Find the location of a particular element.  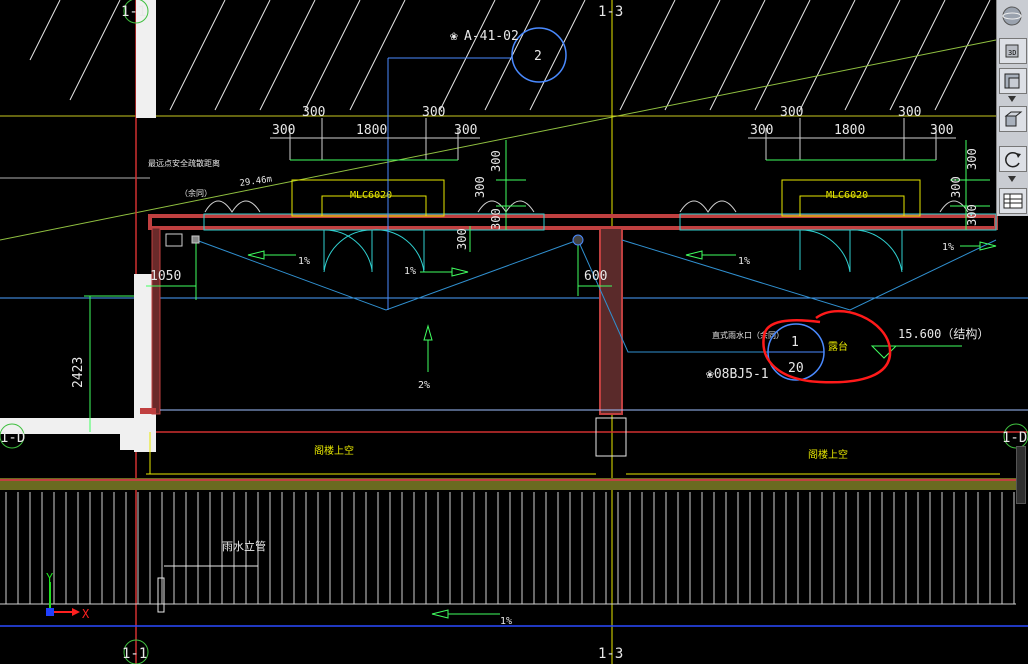

view-cube-top-icon is located at coordinates (1013, 119).